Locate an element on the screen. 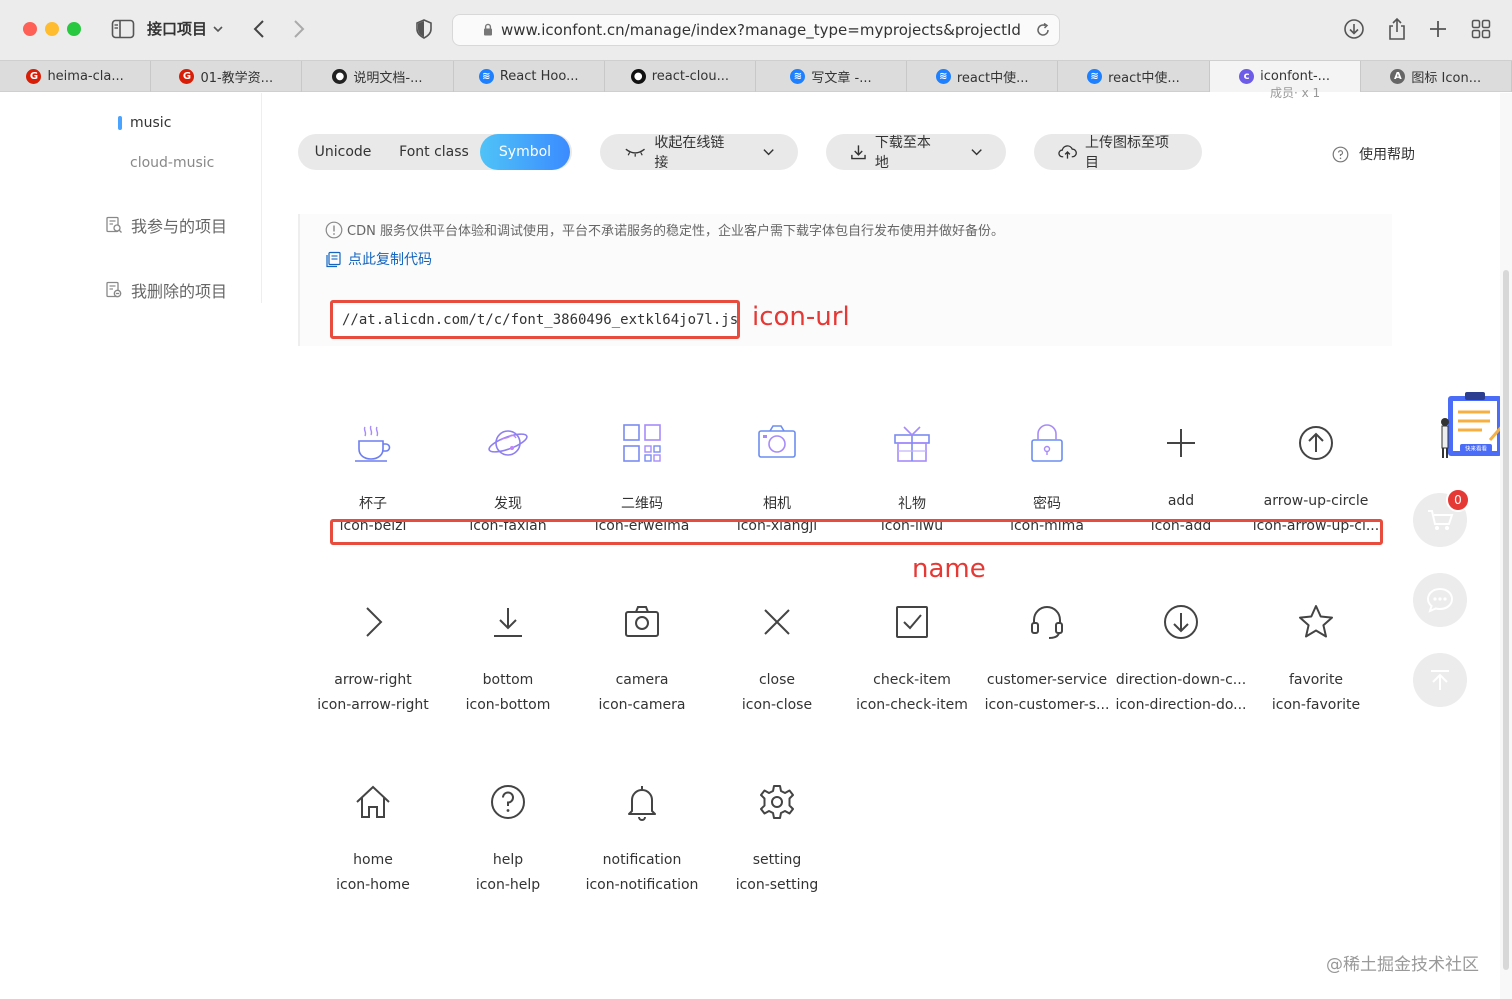 The image size is (1512, 999). new-tab-icon is located at coordinates (1438, 29).